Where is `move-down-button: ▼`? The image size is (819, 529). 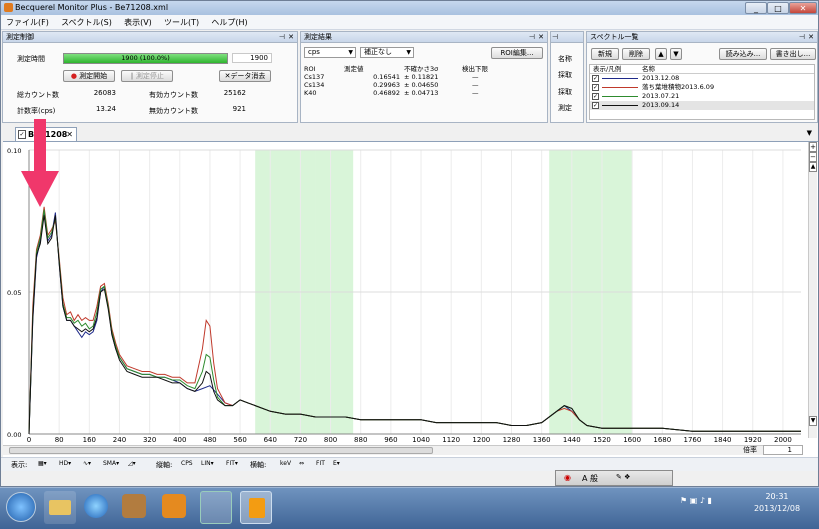 move-down-button: ▼ is located at coordinates (676, 54).